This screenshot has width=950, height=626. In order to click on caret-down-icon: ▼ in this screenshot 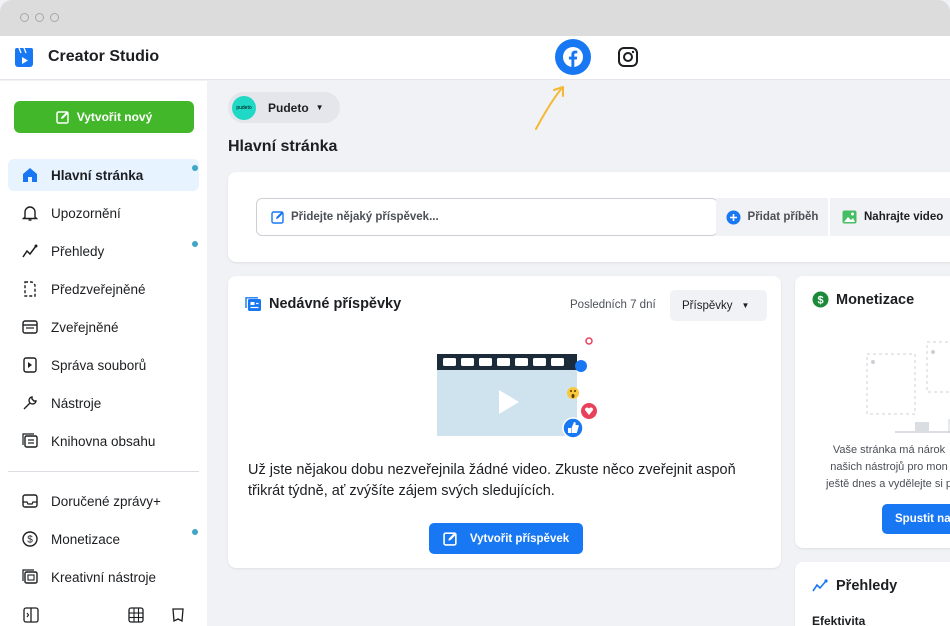, I will do `click(745, 305)`.